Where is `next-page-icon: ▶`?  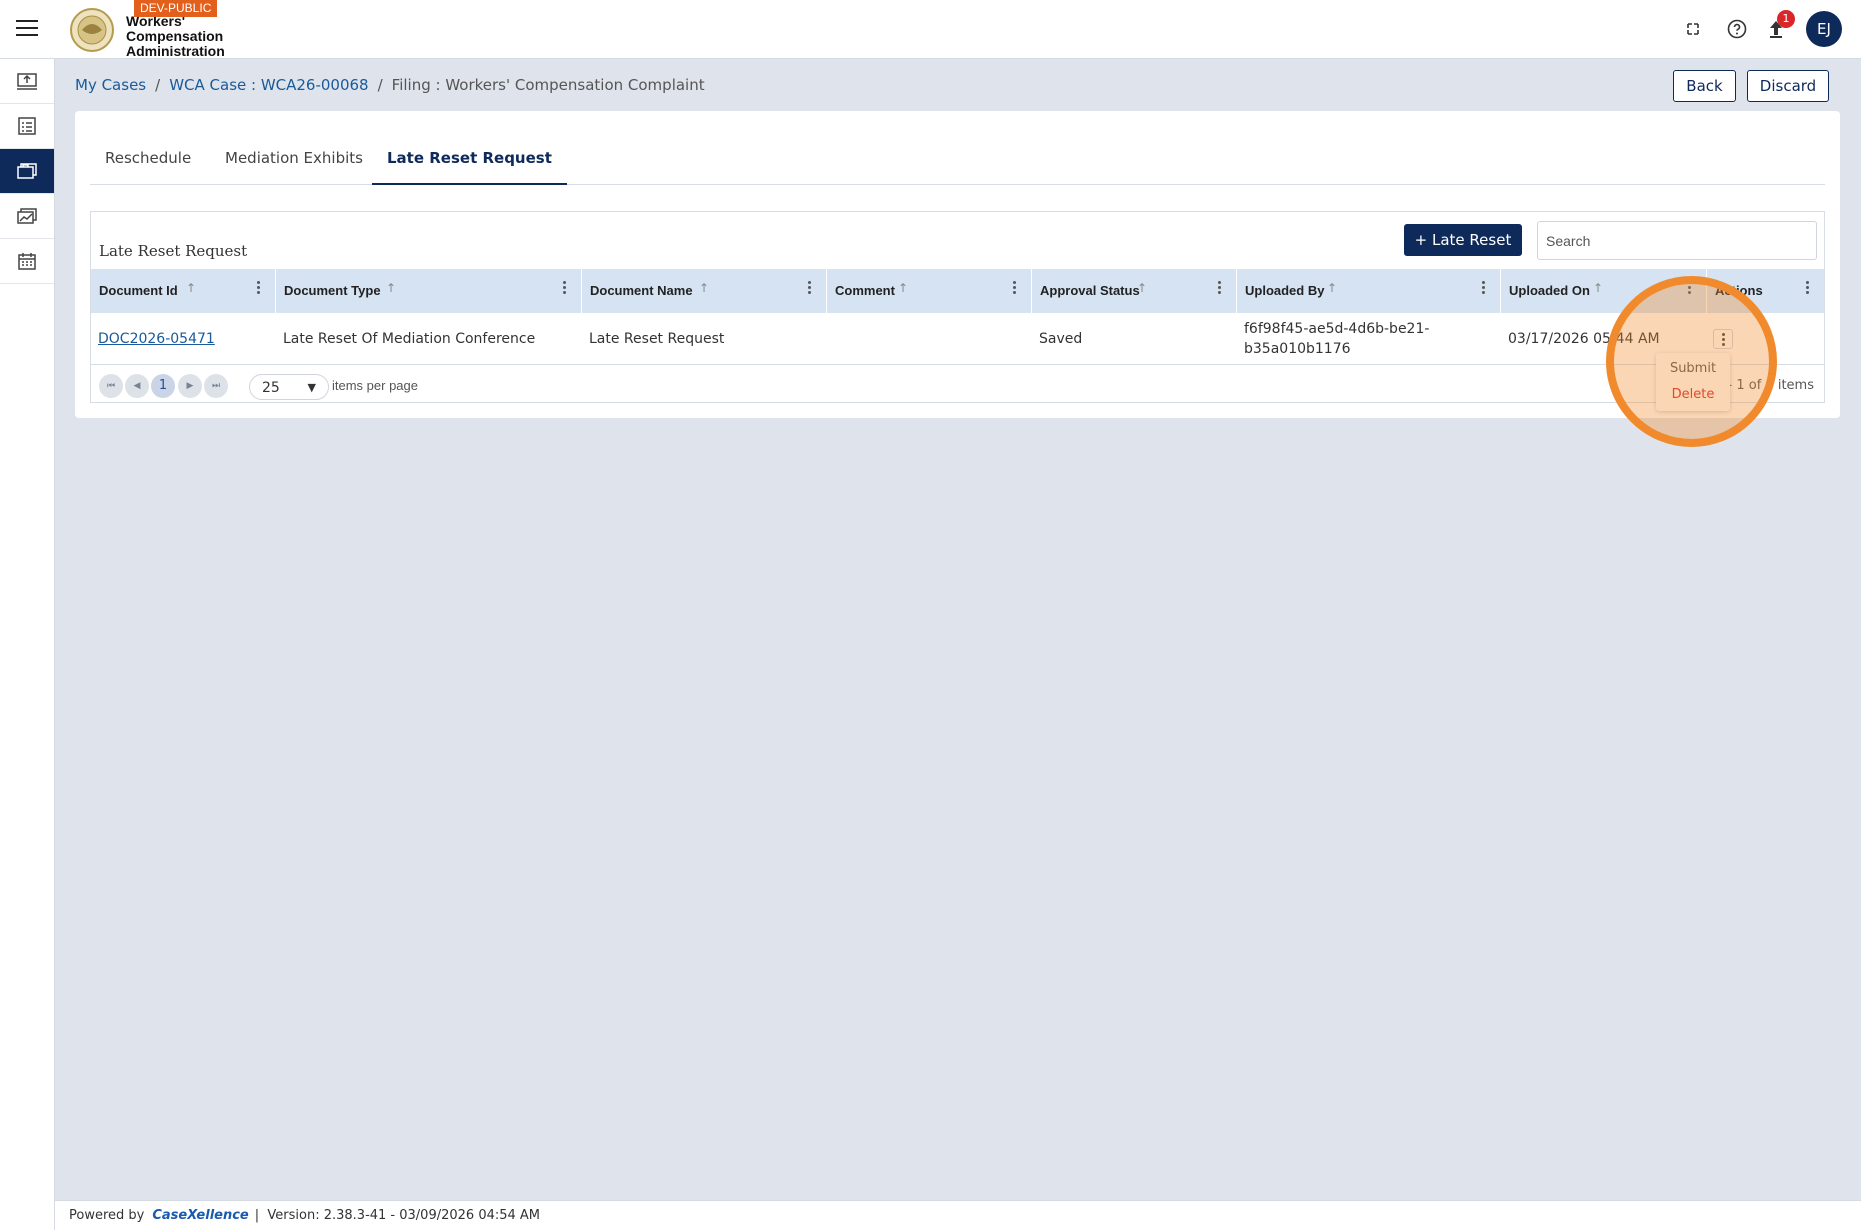
next-page-icon: ▶ is located at coordinates (190, 386).